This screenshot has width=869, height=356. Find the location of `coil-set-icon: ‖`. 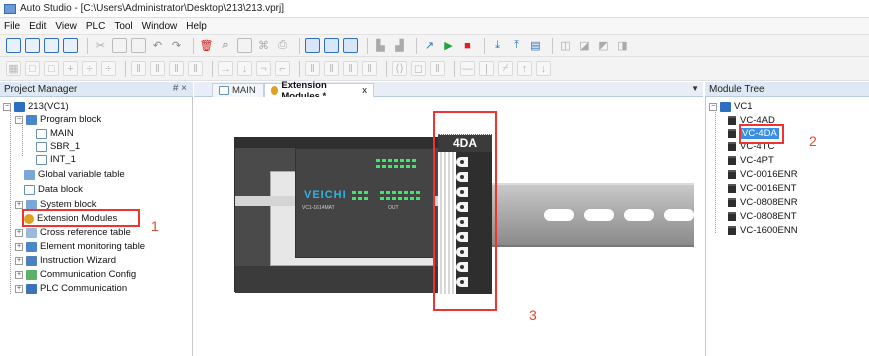

coil-set-icon: ‖ is located at coordinates (331, 68).